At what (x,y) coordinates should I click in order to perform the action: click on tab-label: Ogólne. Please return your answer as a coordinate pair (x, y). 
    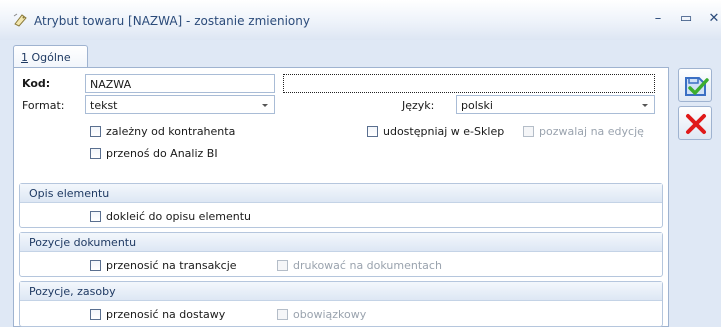
    Looking at the image, I should click on (51, 57).